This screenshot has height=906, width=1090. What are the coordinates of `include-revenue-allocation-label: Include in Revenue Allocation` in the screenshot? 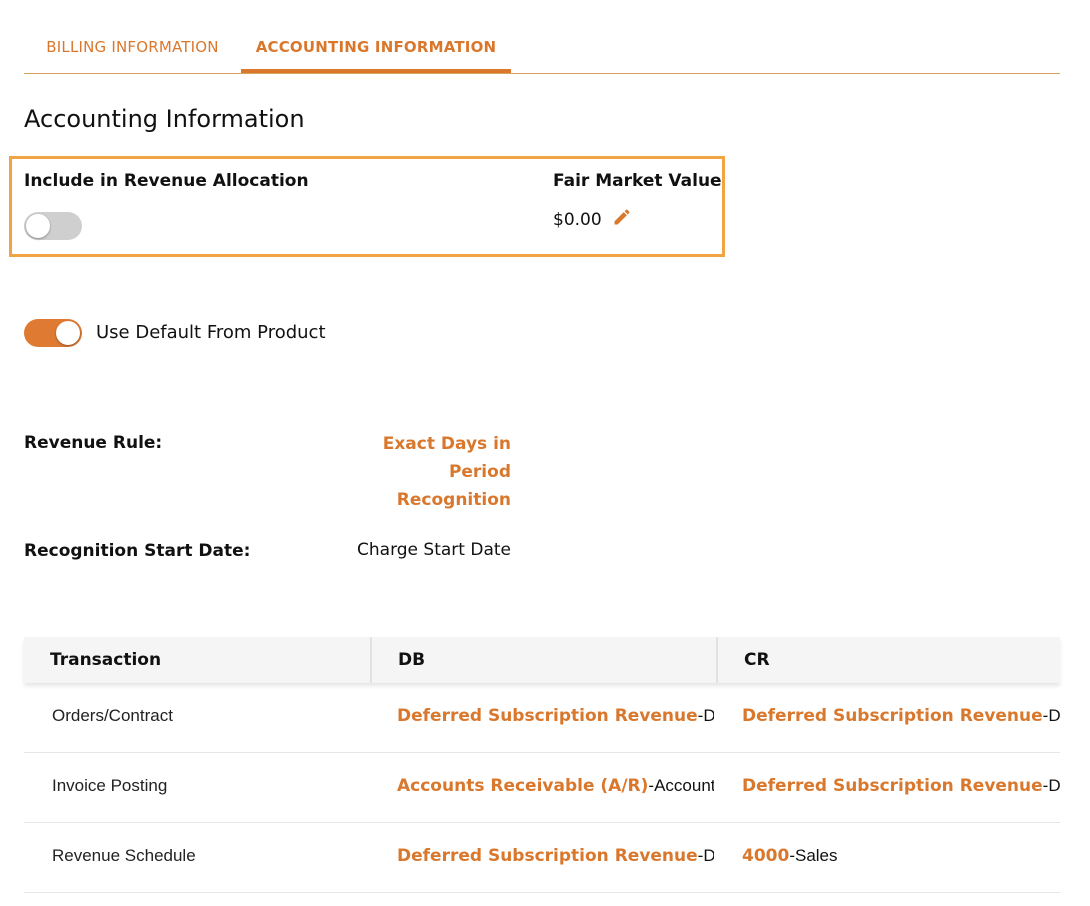 It's located at (166, 181).